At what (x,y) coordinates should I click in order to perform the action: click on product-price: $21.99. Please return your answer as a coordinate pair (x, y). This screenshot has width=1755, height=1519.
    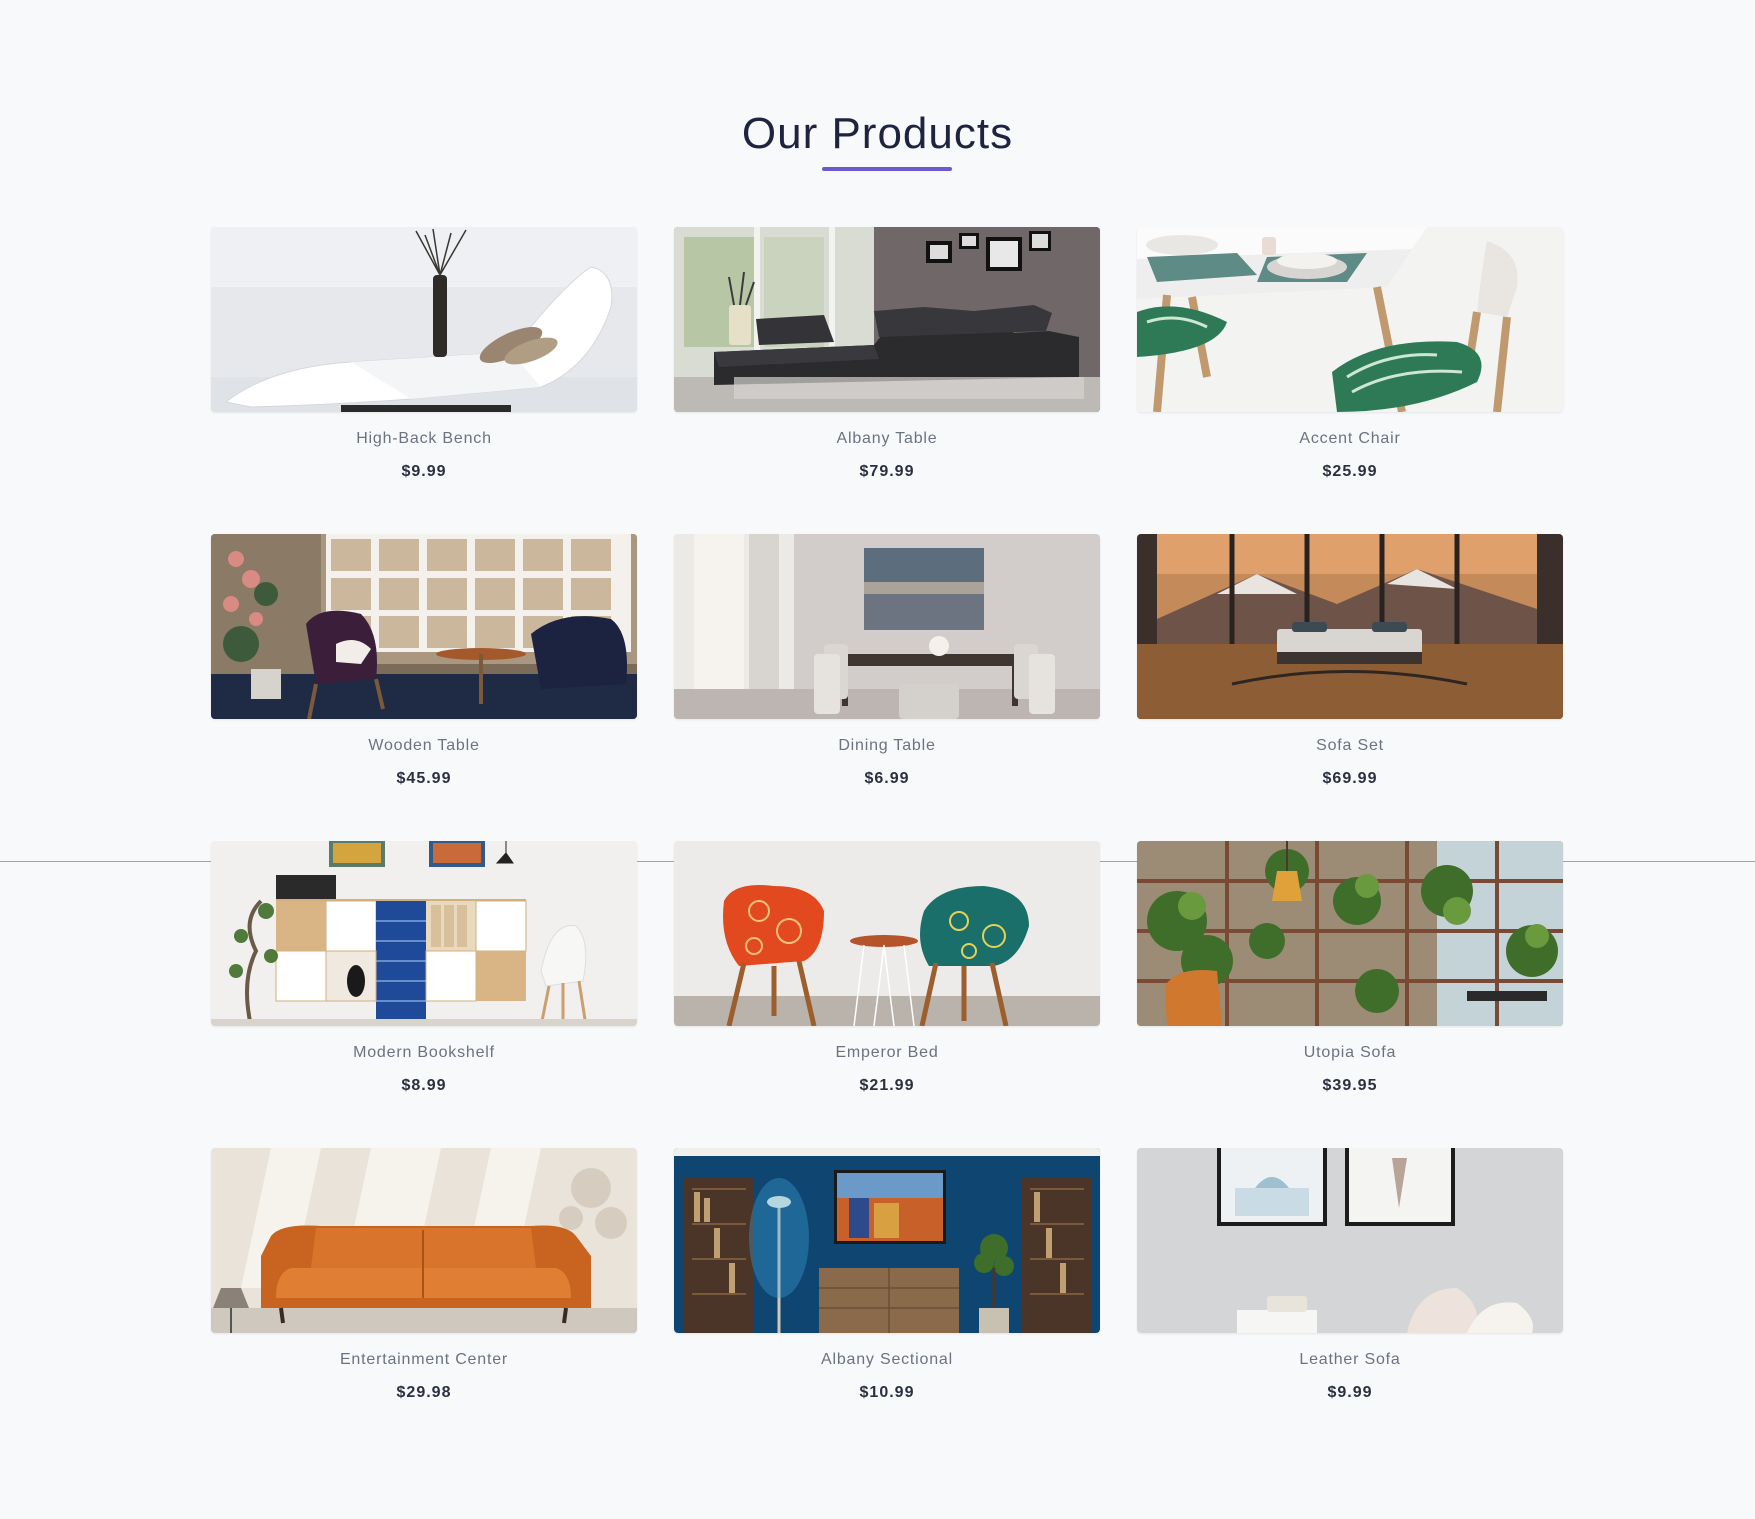
    Looking at the image, I should click on (887, 1085).